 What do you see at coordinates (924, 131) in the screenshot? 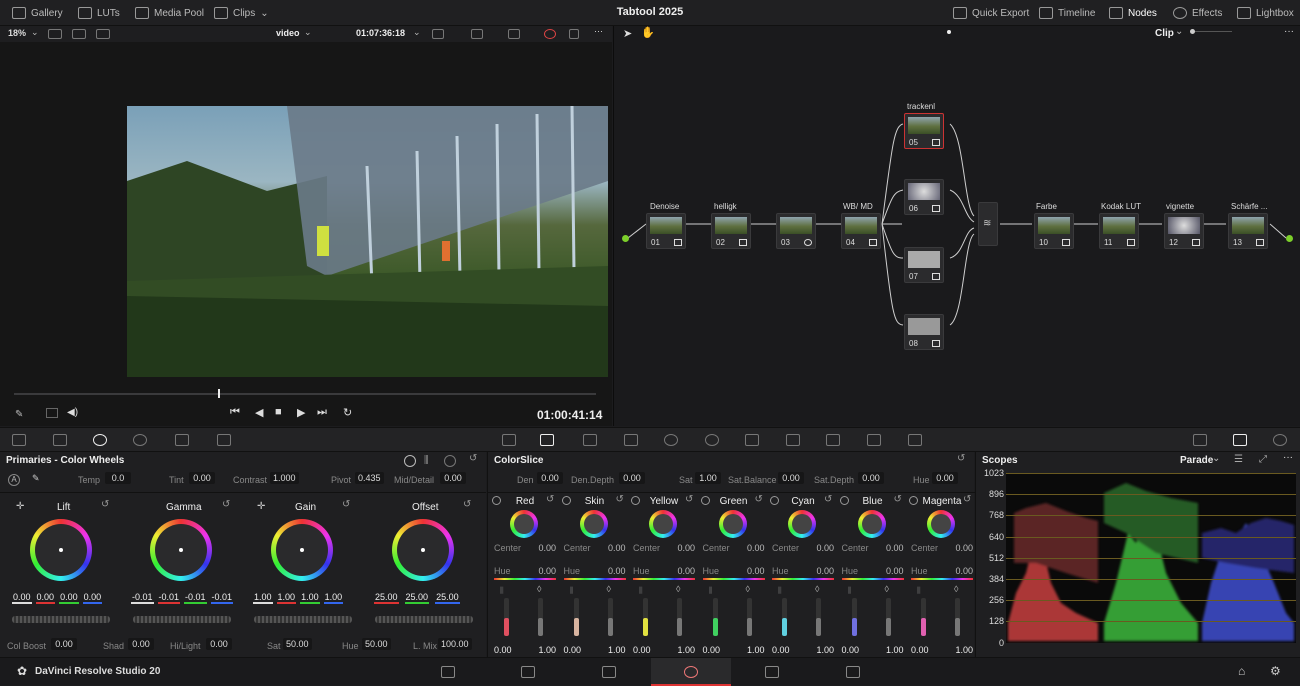
I see `node-05: 05` at bounding box center [924, 131].